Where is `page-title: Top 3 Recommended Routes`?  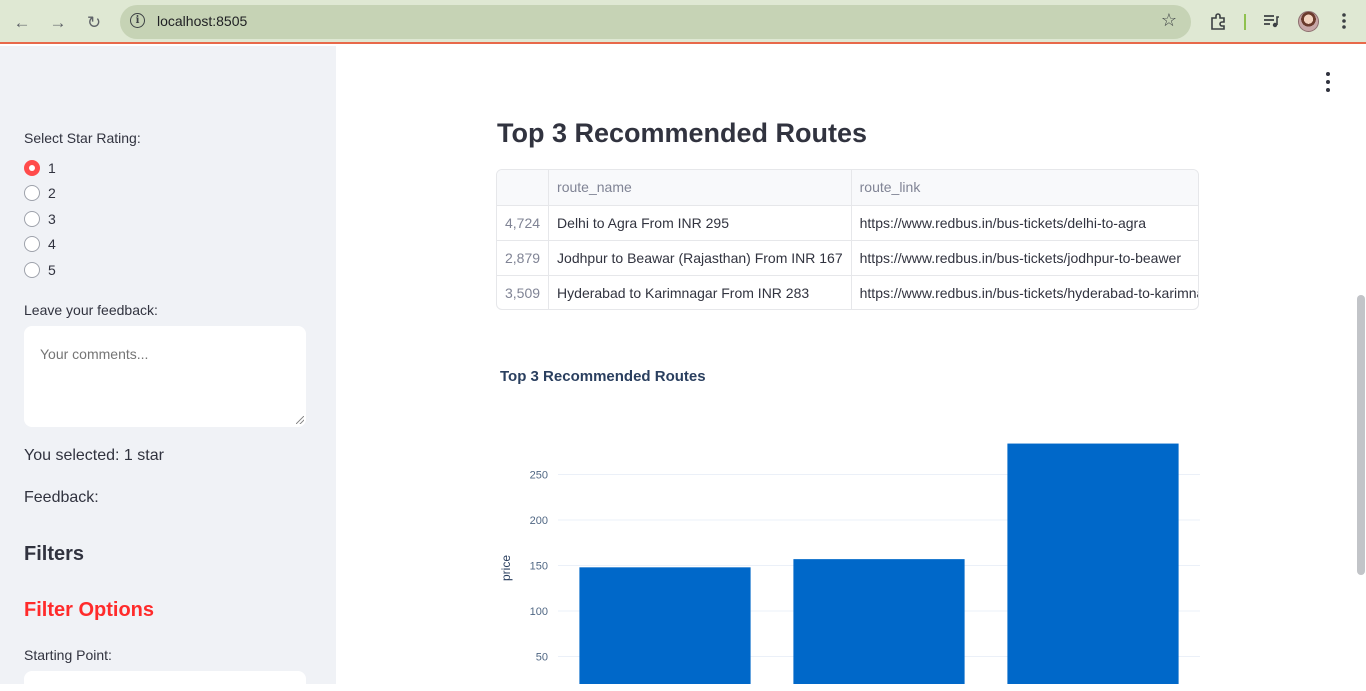
page-title: Top 3 Recommended Routes is located at coordinates (682, 133).